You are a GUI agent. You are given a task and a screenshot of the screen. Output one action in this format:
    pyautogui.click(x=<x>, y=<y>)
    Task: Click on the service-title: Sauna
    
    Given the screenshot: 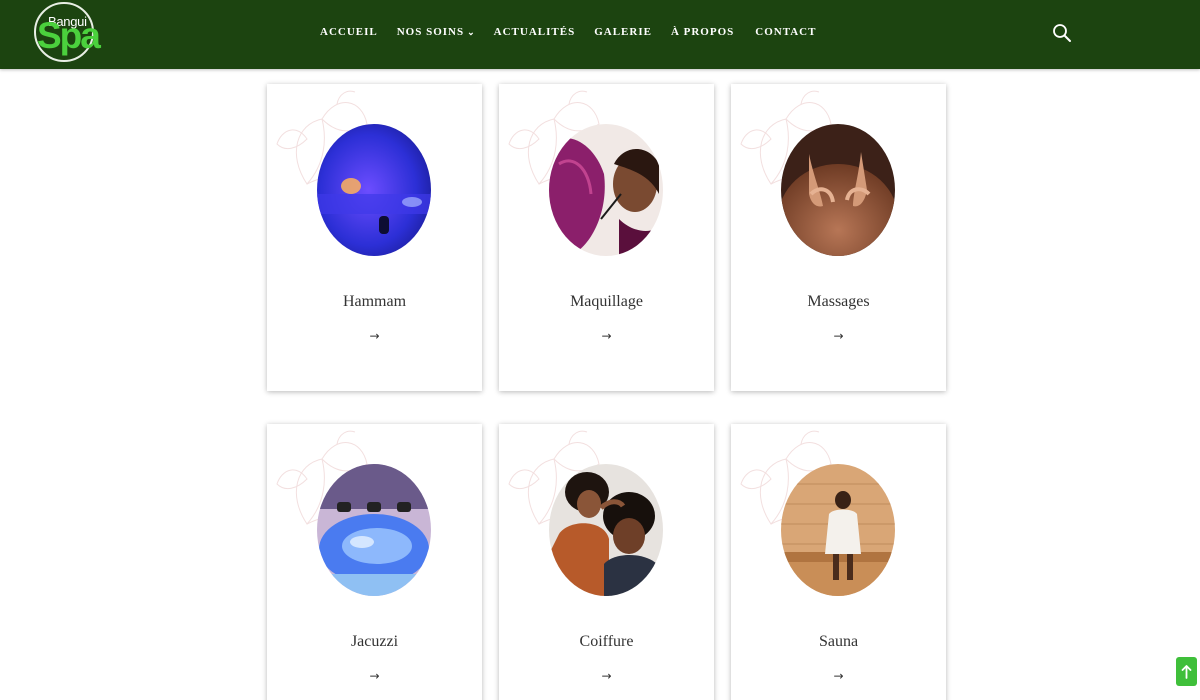 What is the action you would take?
    pyautogui.click(x=838, y=641)
    